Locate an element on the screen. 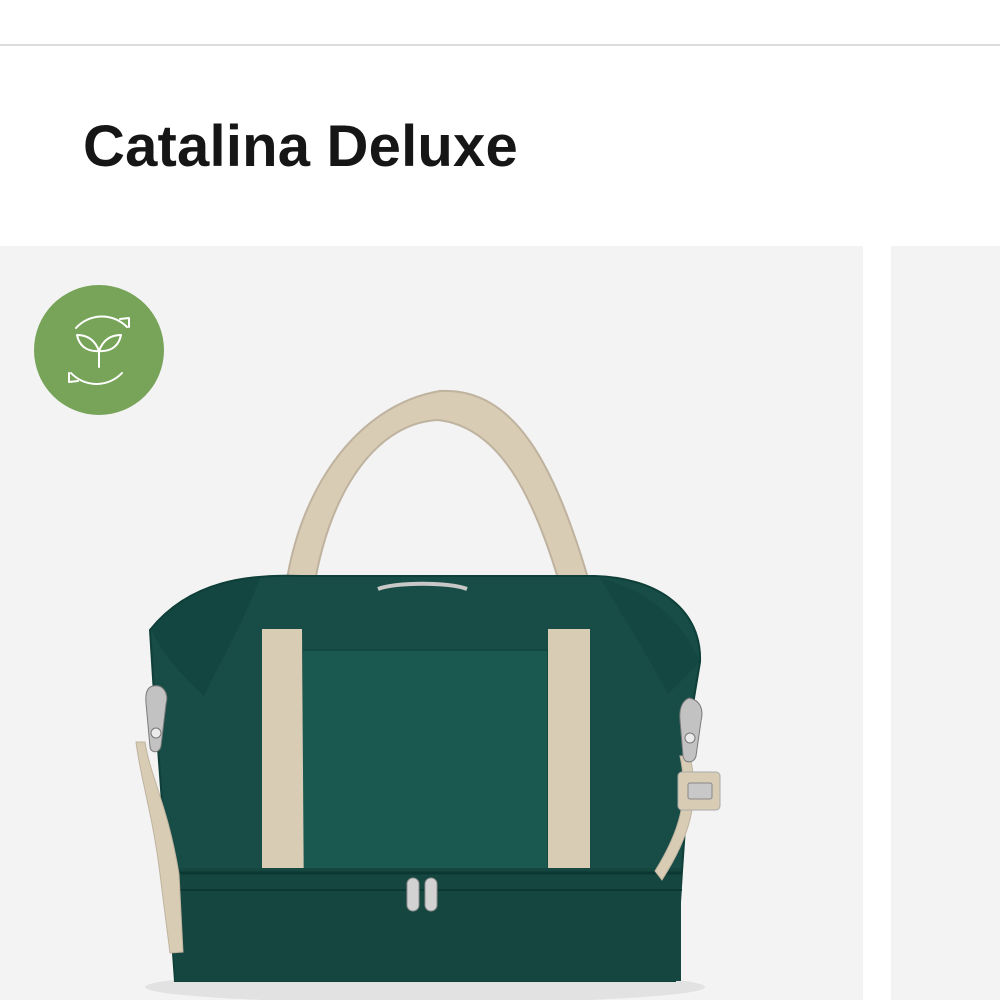  product-title: Catalina Deluxe is located at coordinates (300, 146).